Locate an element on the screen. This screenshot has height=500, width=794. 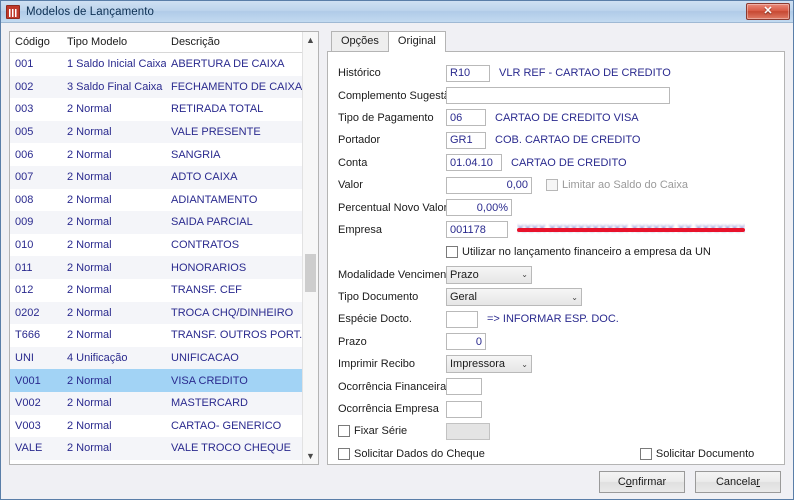
cell-tipo-modelo: 1 Saldo Inicial Caixa is located at coordinates (116, 64).